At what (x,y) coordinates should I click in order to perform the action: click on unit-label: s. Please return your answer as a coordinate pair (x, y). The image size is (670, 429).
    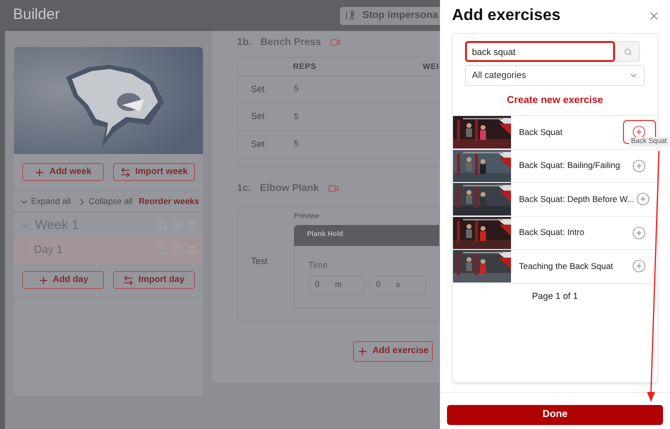
    Looking at the image, I should click on (398, 284).